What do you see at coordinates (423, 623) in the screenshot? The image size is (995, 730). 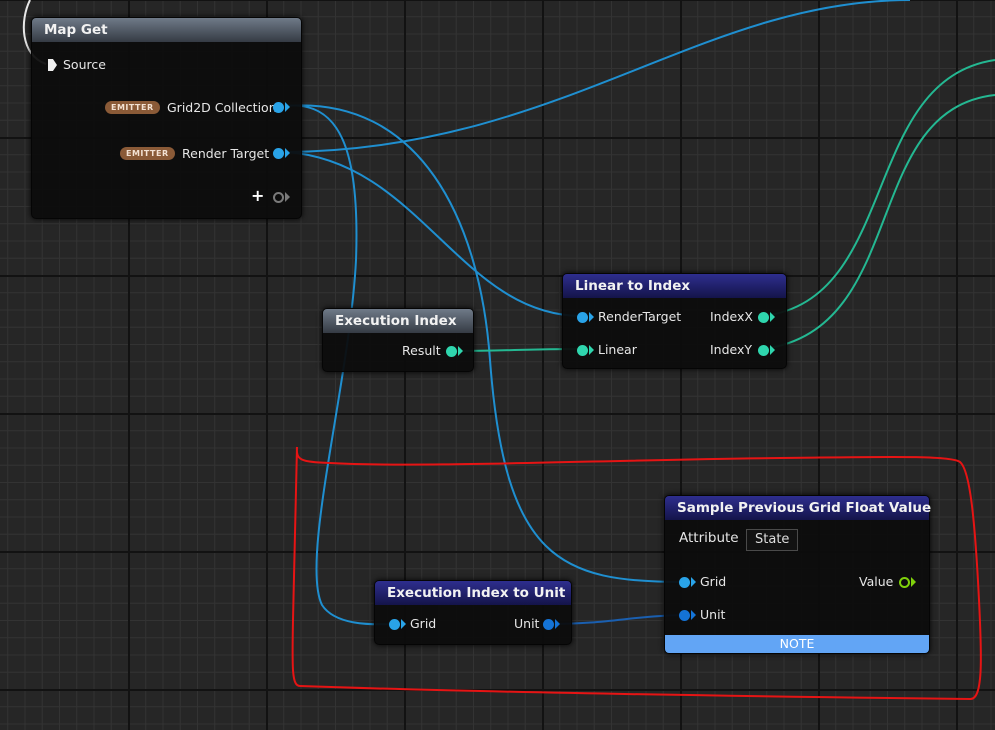 I see `exec-unit-grid-label: Grid` at bounding box center [423, 623].